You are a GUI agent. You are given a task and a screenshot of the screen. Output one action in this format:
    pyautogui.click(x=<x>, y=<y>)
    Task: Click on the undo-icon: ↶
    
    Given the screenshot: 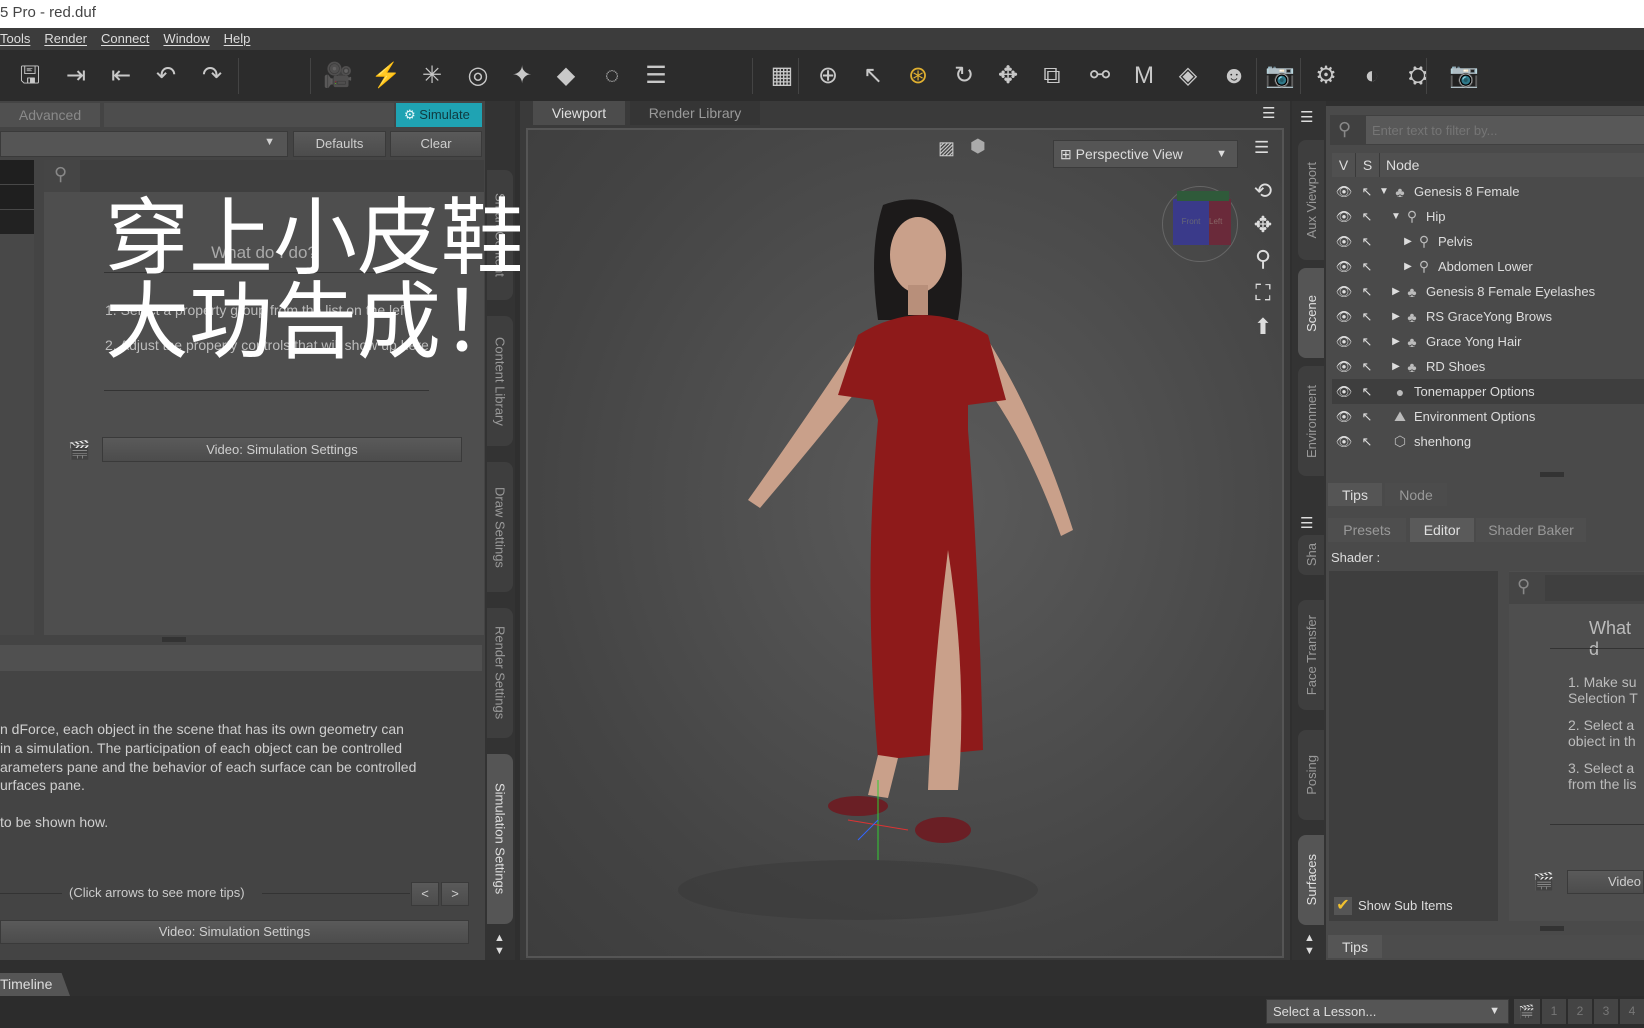 What is the action you would take?
    pyautogui.click(x=166, y=76)
    